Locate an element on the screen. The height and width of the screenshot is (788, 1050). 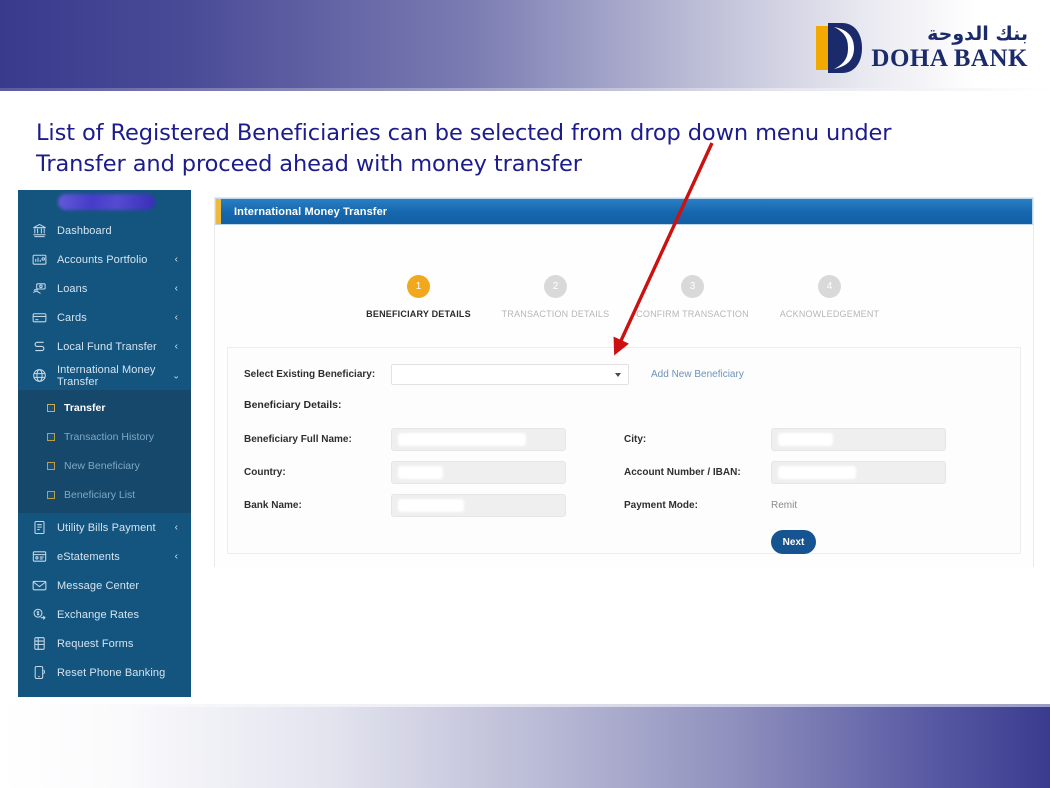
panel-title-text: International Money Transfer is located at coordinates (311, 211).